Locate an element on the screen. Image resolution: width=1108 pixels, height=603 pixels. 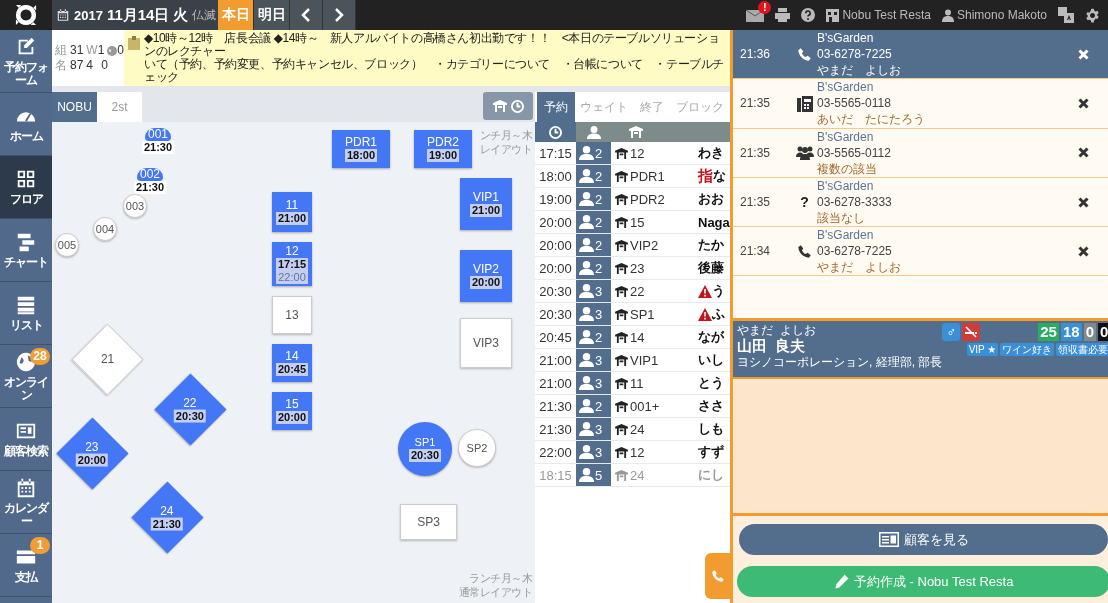
notice-text: ◆10時～12時 店長会議 ◆14時～ 新人アルバイトの高橋さん初出勤です！！ <本日のテーブルソリューションのレクチャー is located at coordinates (432, 45).